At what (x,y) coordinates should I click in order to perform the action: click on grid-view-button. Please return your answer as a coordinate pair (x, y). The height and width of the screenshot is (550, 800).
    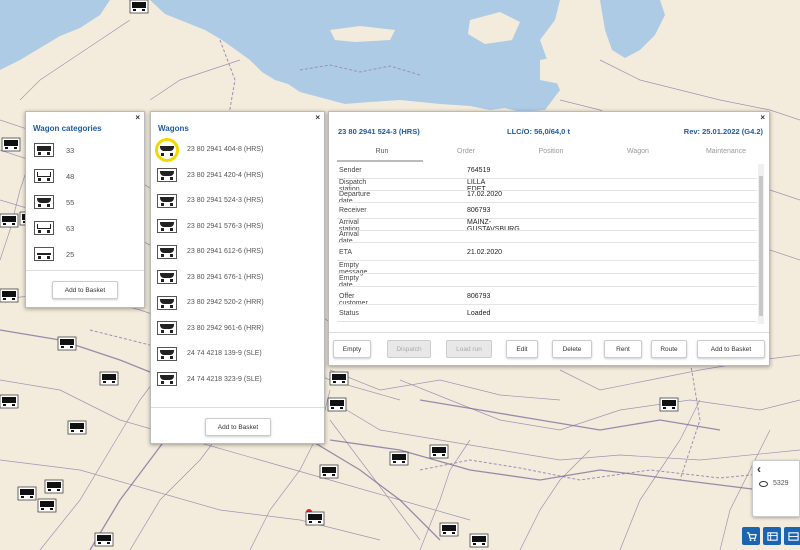
    Looking at the image, I should click on (792, 536).